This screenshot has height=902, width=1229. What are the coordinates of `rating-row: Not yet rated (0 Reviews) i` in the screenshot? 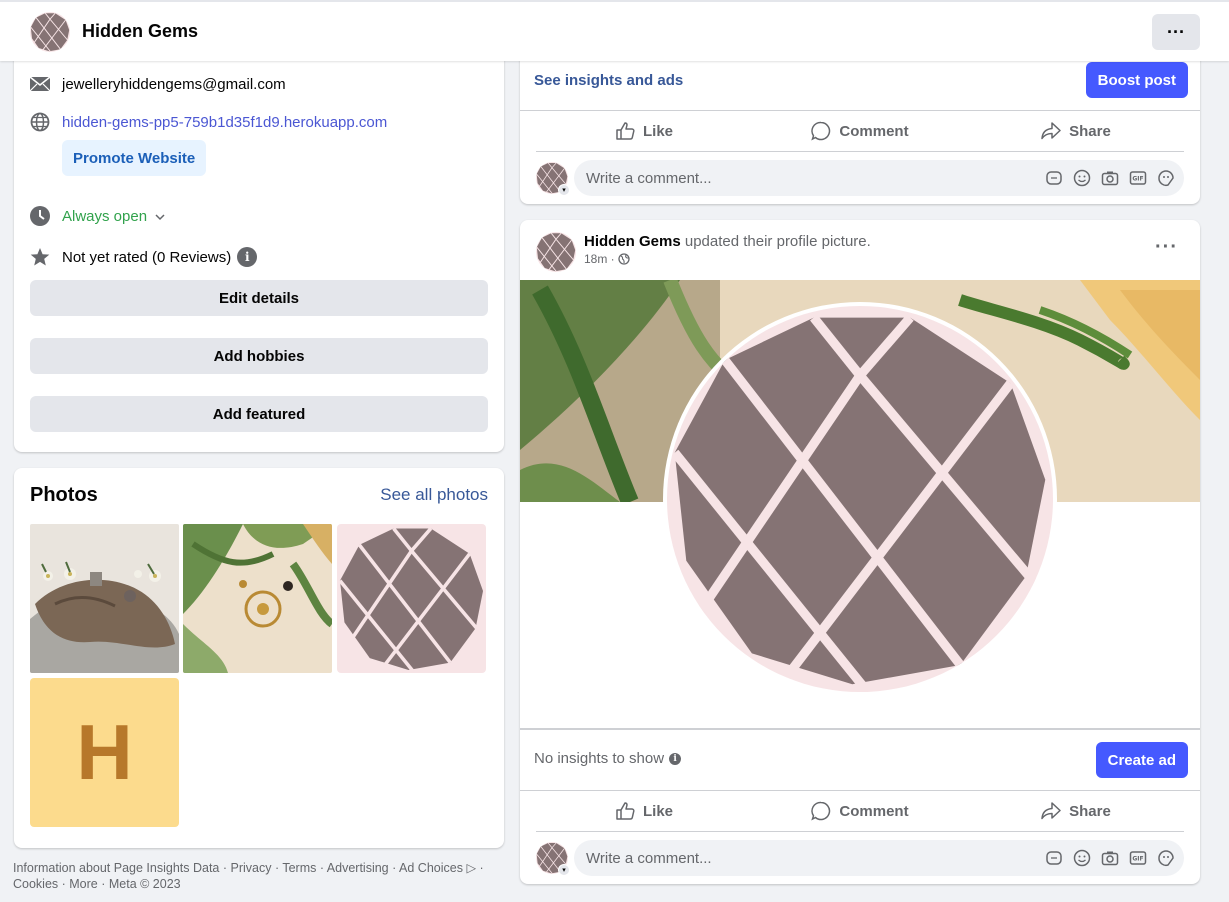 It's located at (144, 257).